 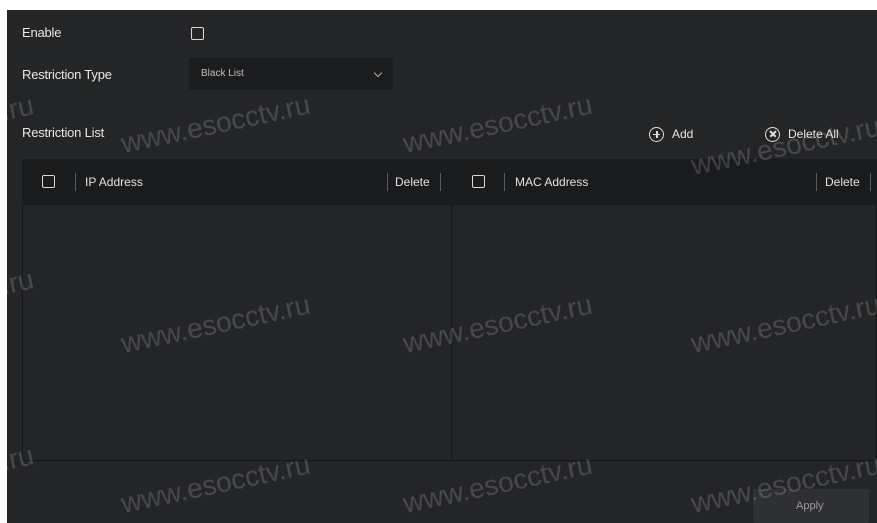 What do you see at coordinates (656, 134) in the screenshot?
I see `plus-circle-icon` at bounding box center [656, 134].